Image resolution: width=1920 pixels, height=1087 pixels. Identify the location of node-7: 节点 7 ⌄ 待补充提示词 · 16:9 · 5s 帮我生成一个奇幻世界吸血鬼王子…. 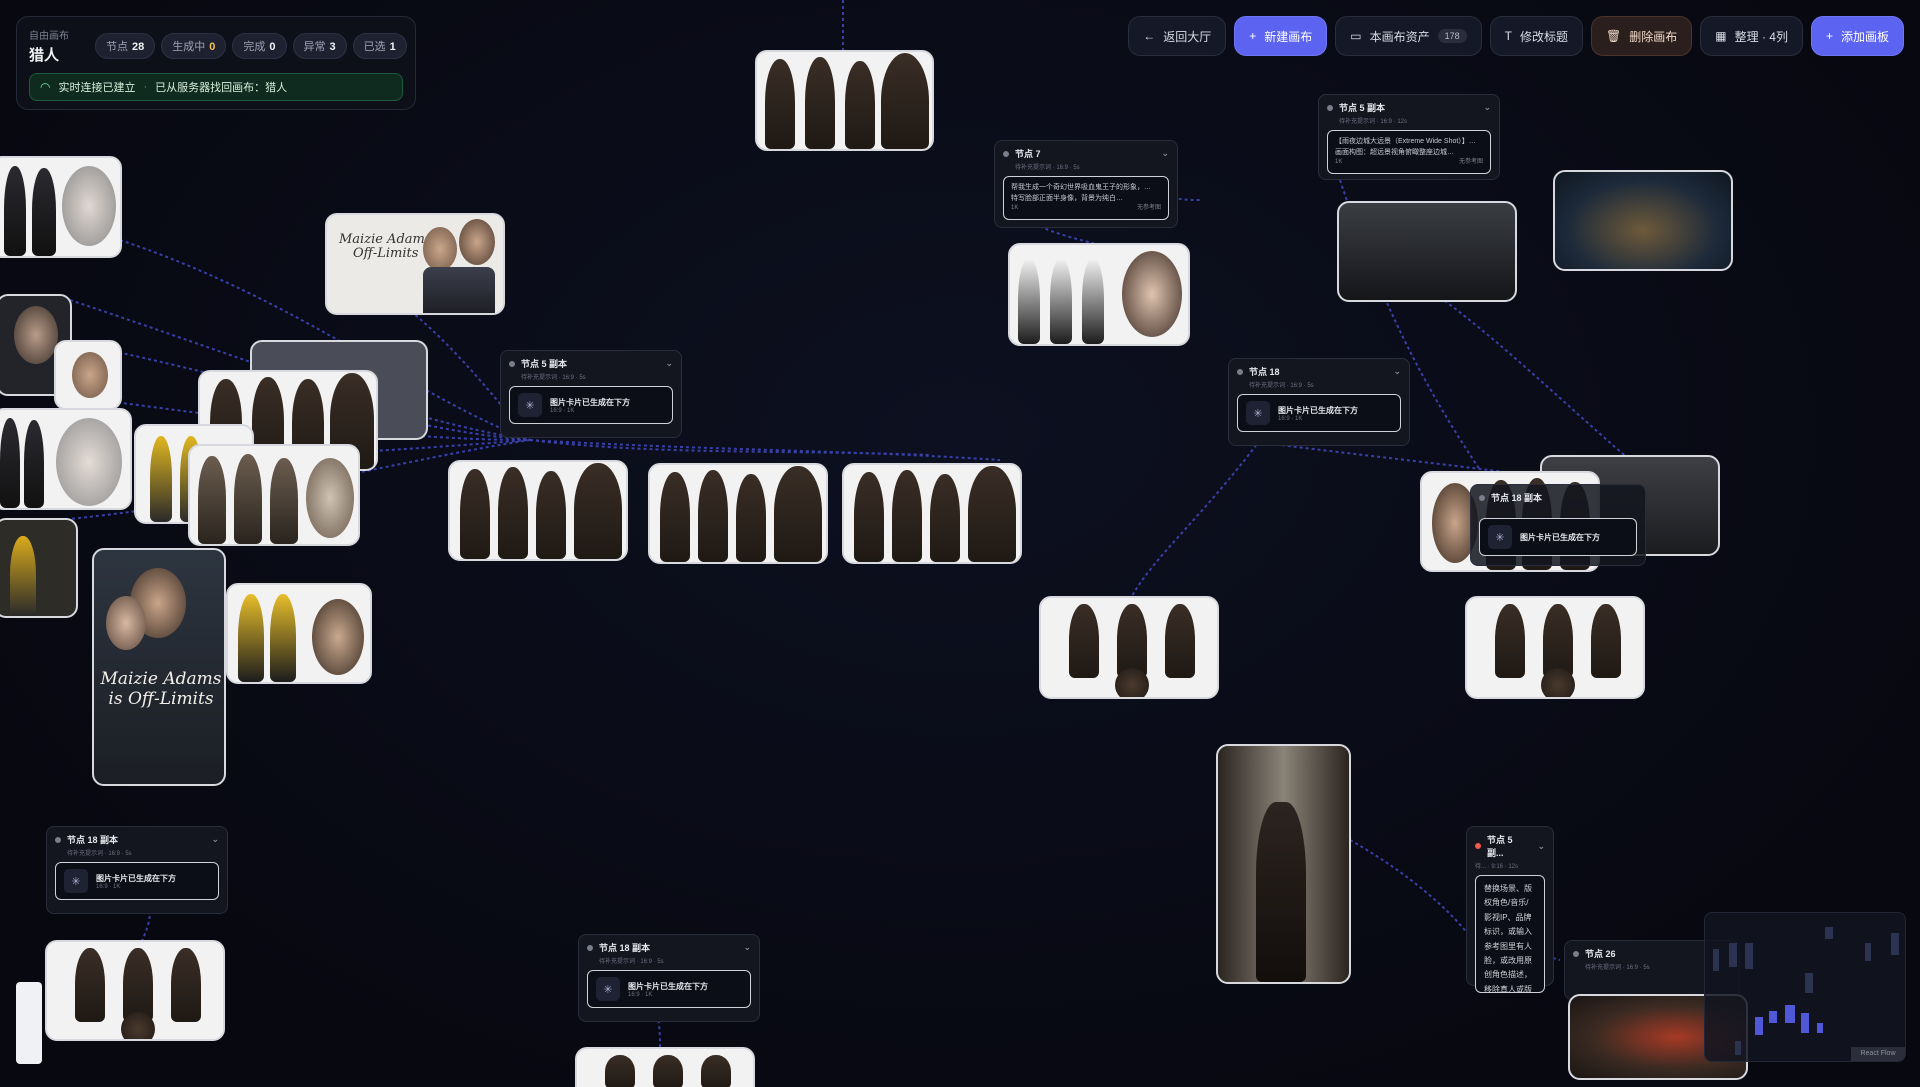
(1086, 184).